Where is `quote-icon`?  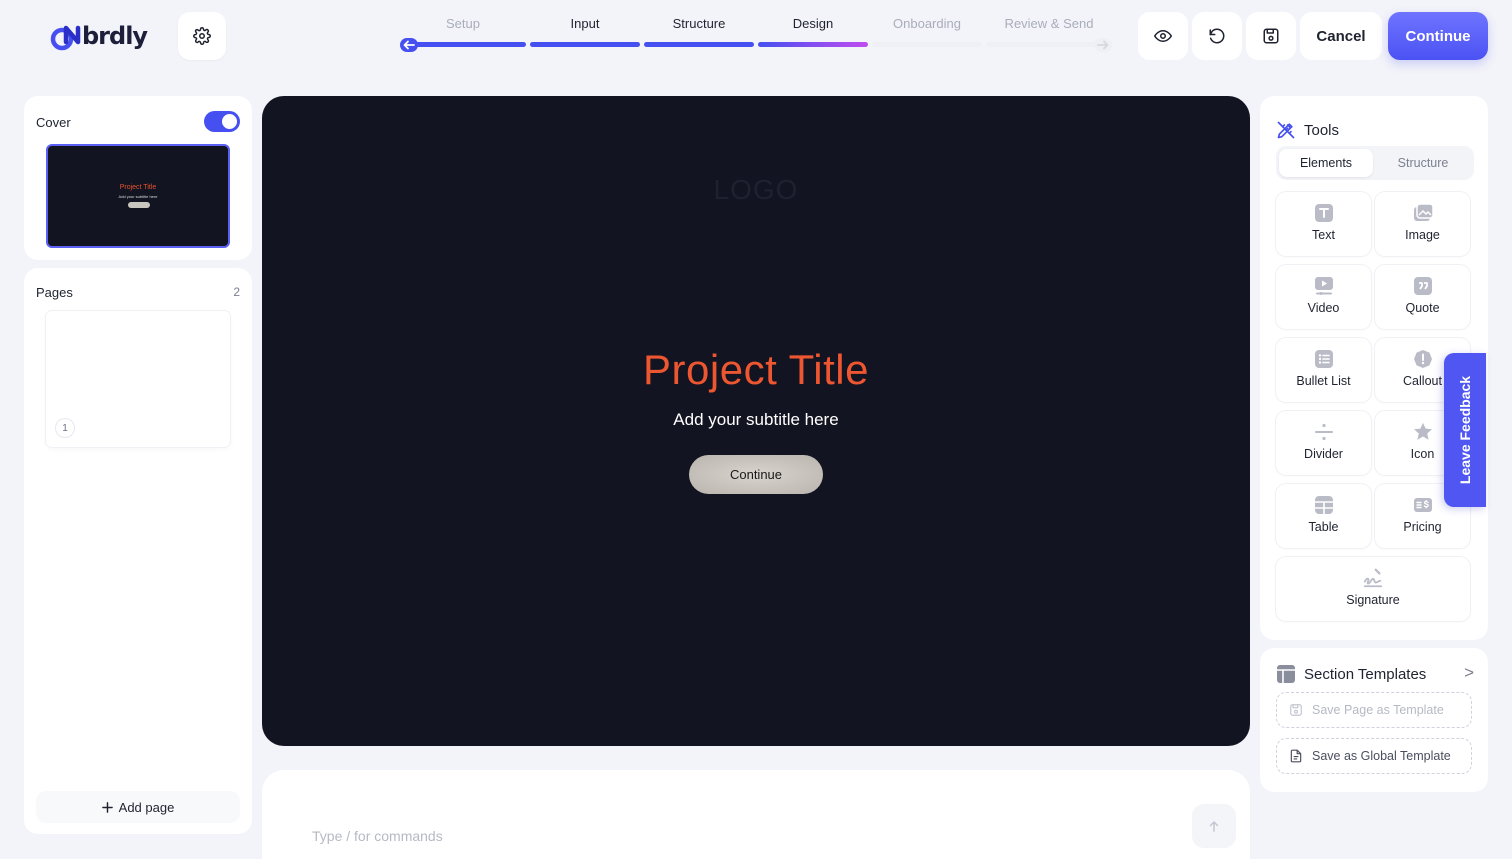
quote-icon is located at coordinates (1423, 286).